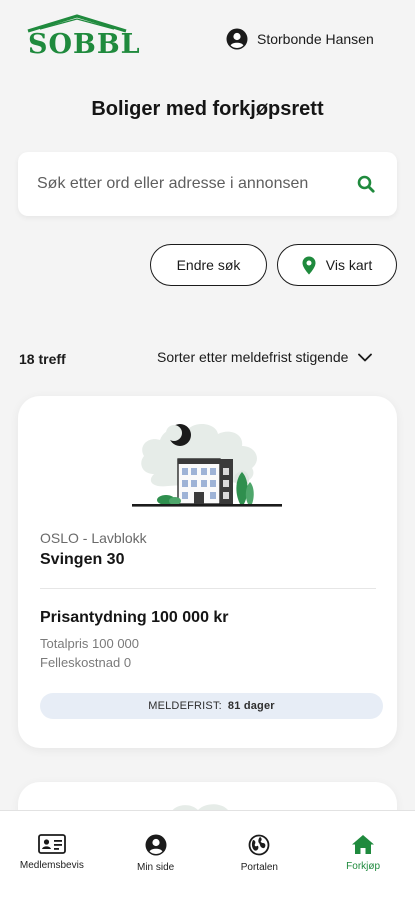  Describe the element at coordinates (156, 867) in the screenshot. I see `tab-label: Min side` at that location.